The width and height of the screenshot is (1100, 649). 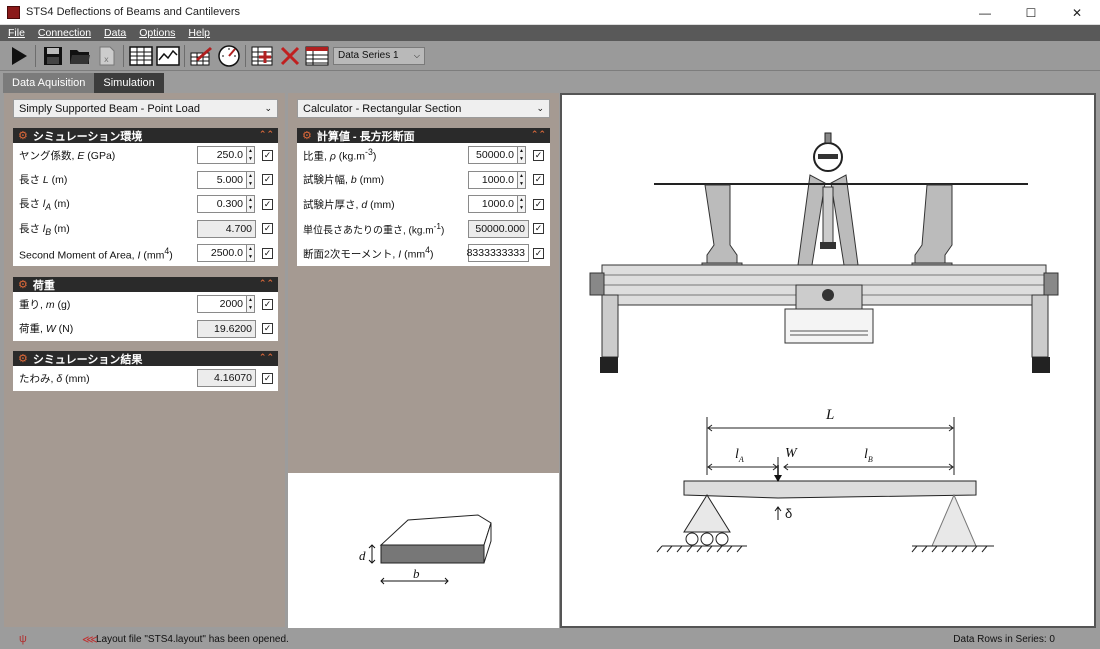 What do you see at coordinates (289, 55) in the screenshot?
I see `delete-row-button` at bounding box center [289, 55].